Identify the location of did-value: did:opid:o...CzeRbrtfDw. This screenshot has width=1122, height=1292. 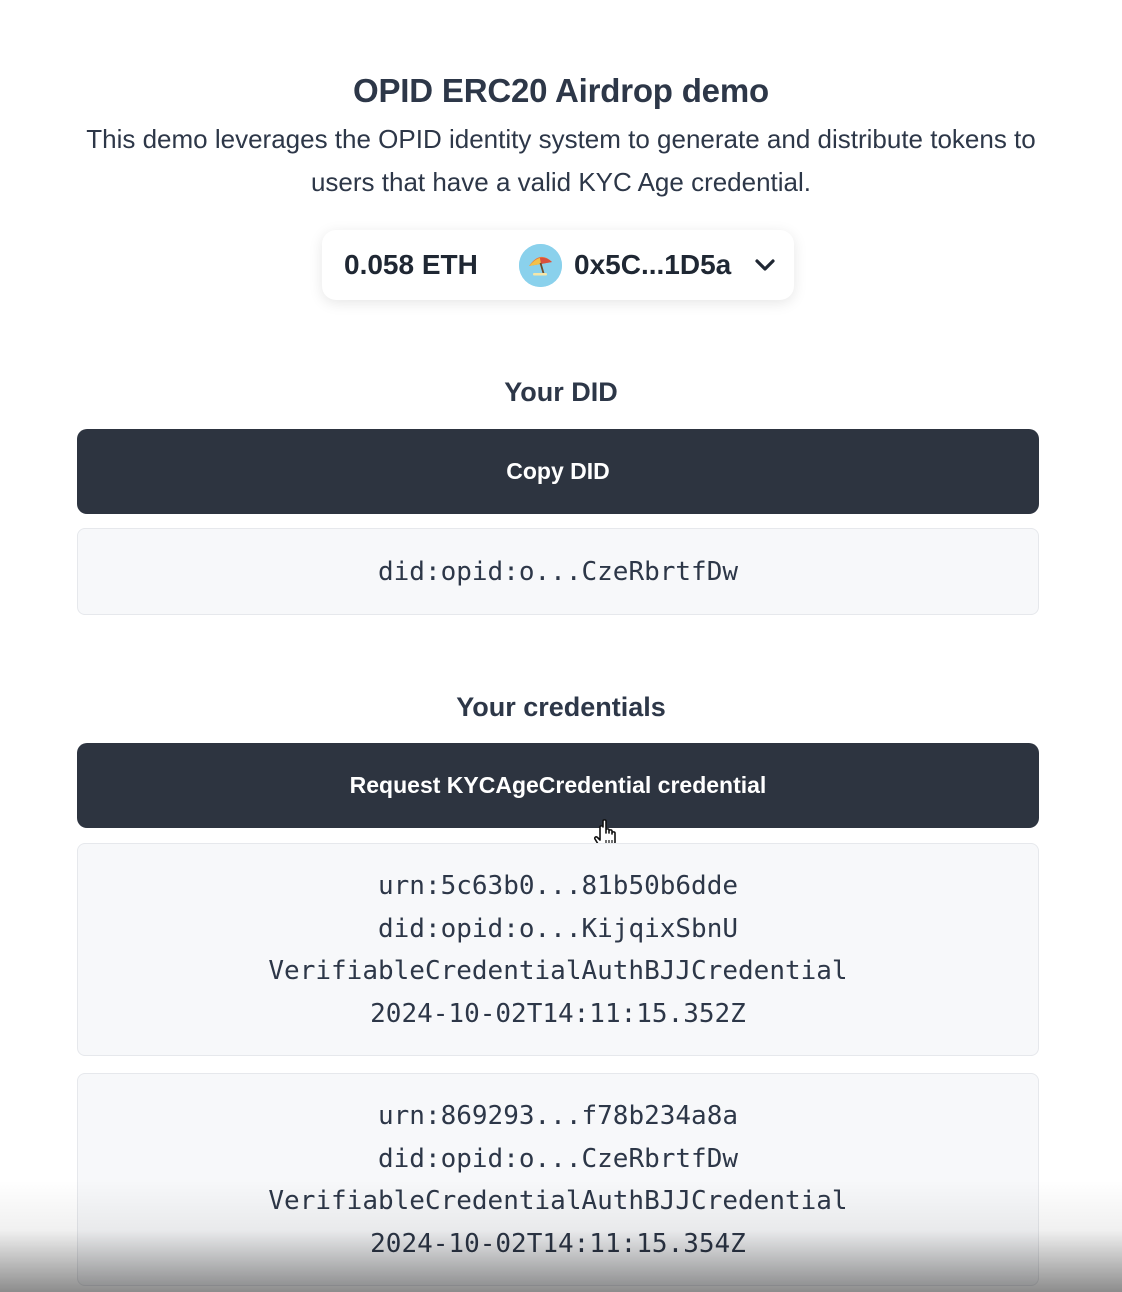
(558, 572).